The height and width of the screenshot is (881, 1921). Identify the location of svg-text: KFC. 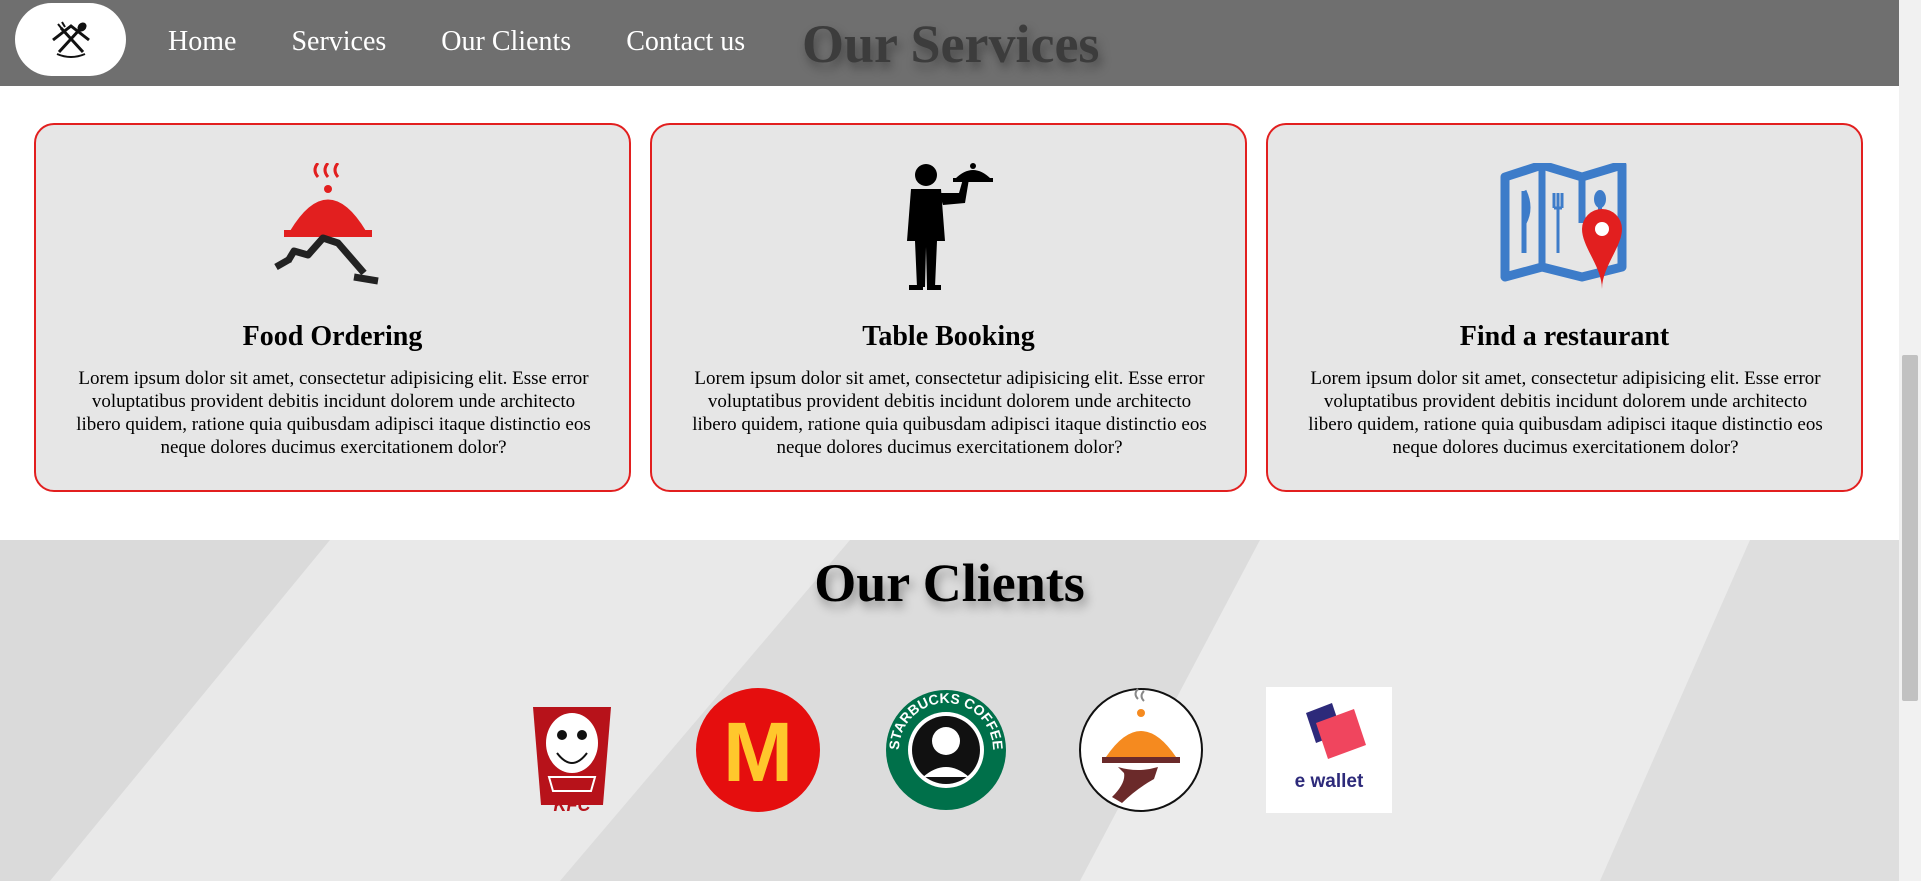
(573, 804).